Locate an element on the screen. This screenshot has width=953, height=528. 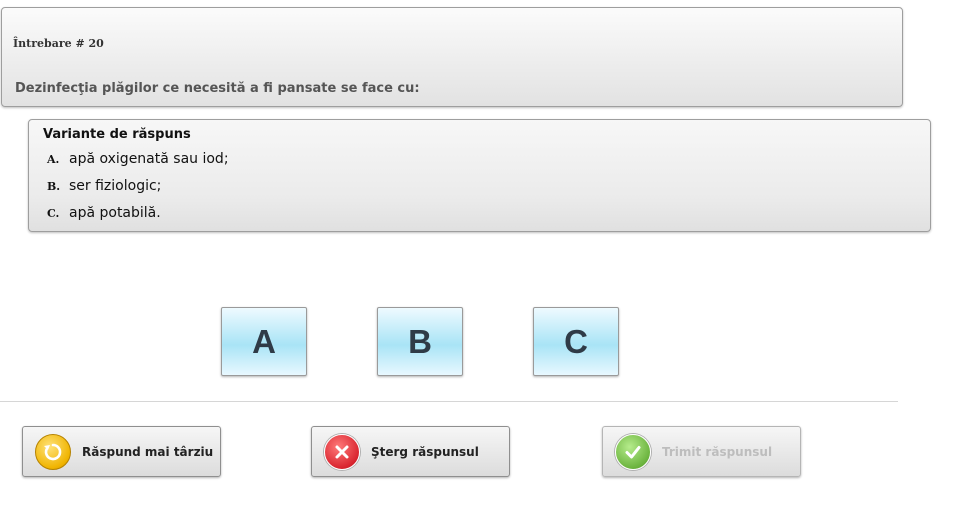
answer-later-button: Răspund mai târziu is located at coordinates (121, 451).